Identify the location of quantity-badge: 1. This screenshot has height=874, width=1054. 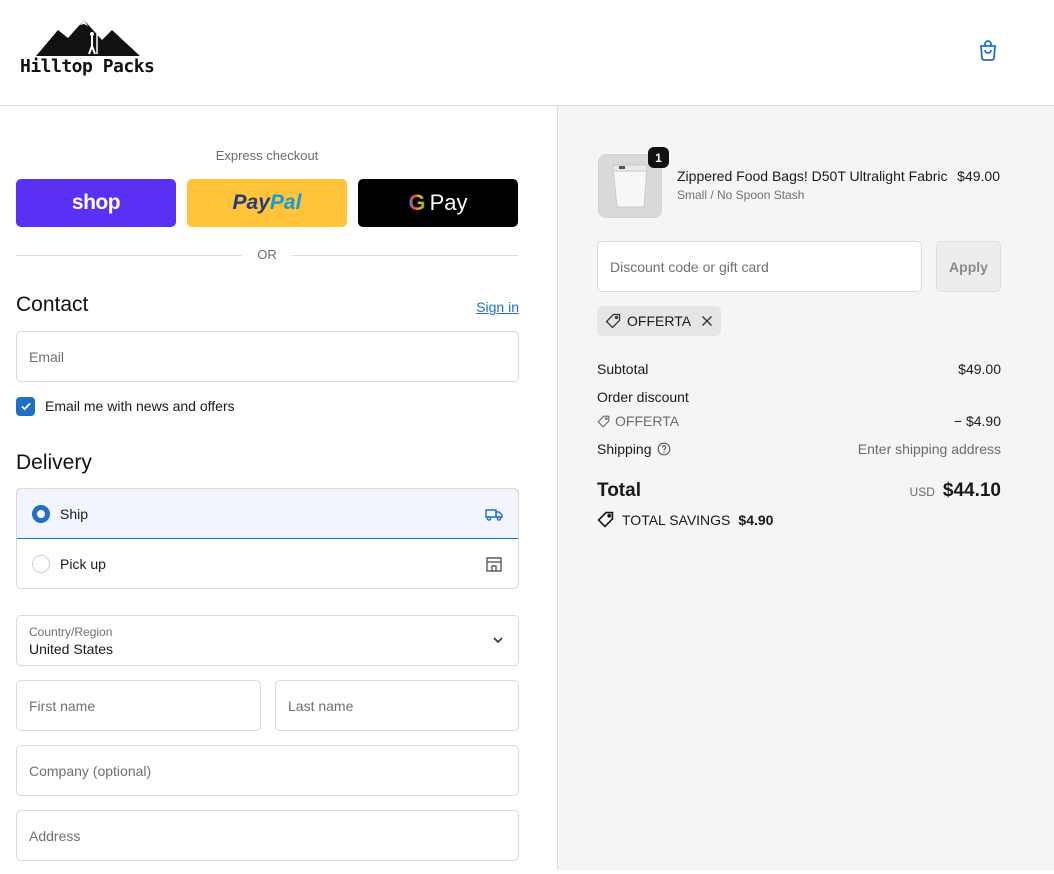
(658, 157).